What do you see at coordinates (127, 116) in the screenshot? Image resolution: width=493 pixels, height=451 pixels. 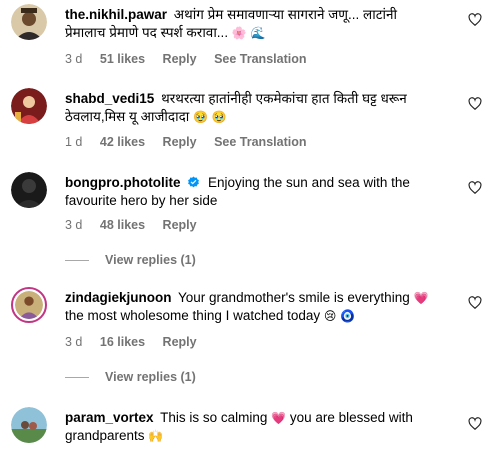 I see `comment-text: ठेवलाय,मिस यू आजीदादा` at bounding box center [127, 116].